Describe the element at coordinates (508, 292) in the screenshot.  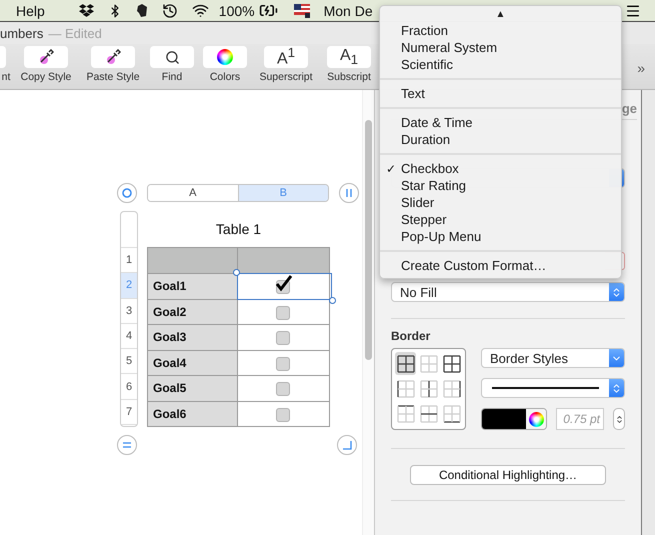
I see `fill-popup: No Fill` at that location.